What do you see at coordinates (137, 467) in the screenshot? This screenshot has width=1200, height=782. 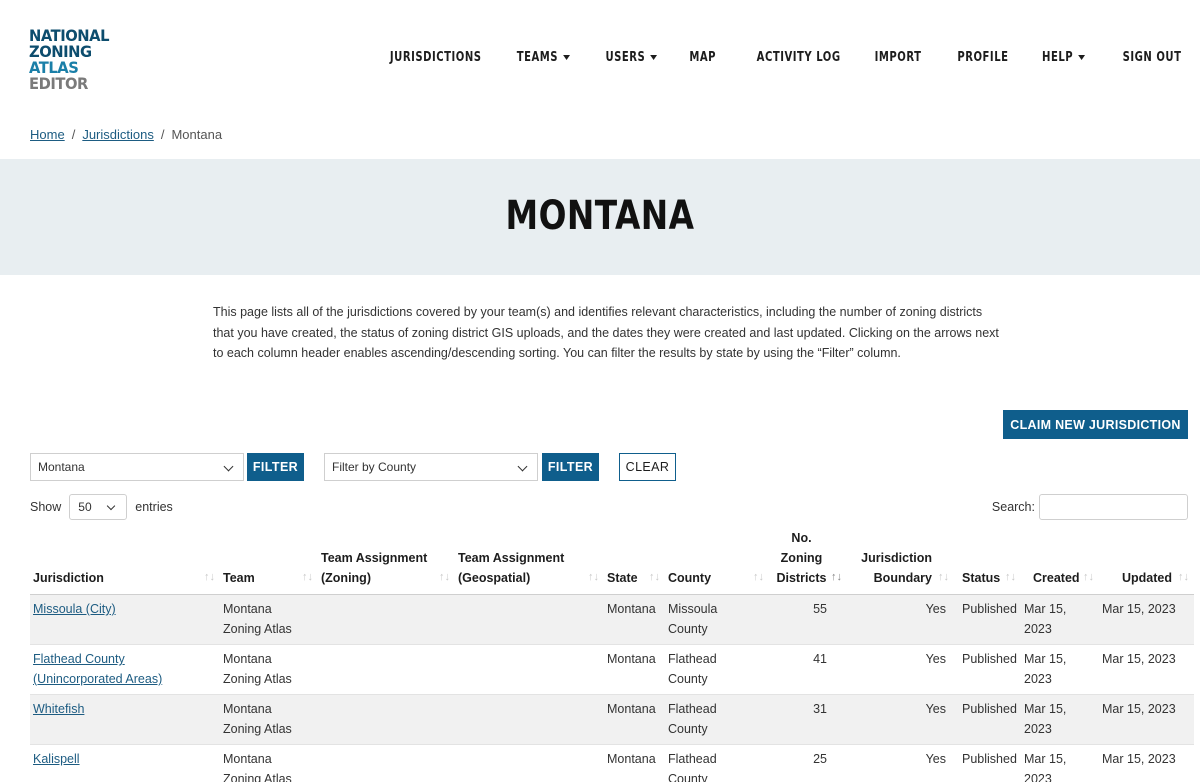 I see `state-filter-select: Montana` at bounding box center [137, 467].